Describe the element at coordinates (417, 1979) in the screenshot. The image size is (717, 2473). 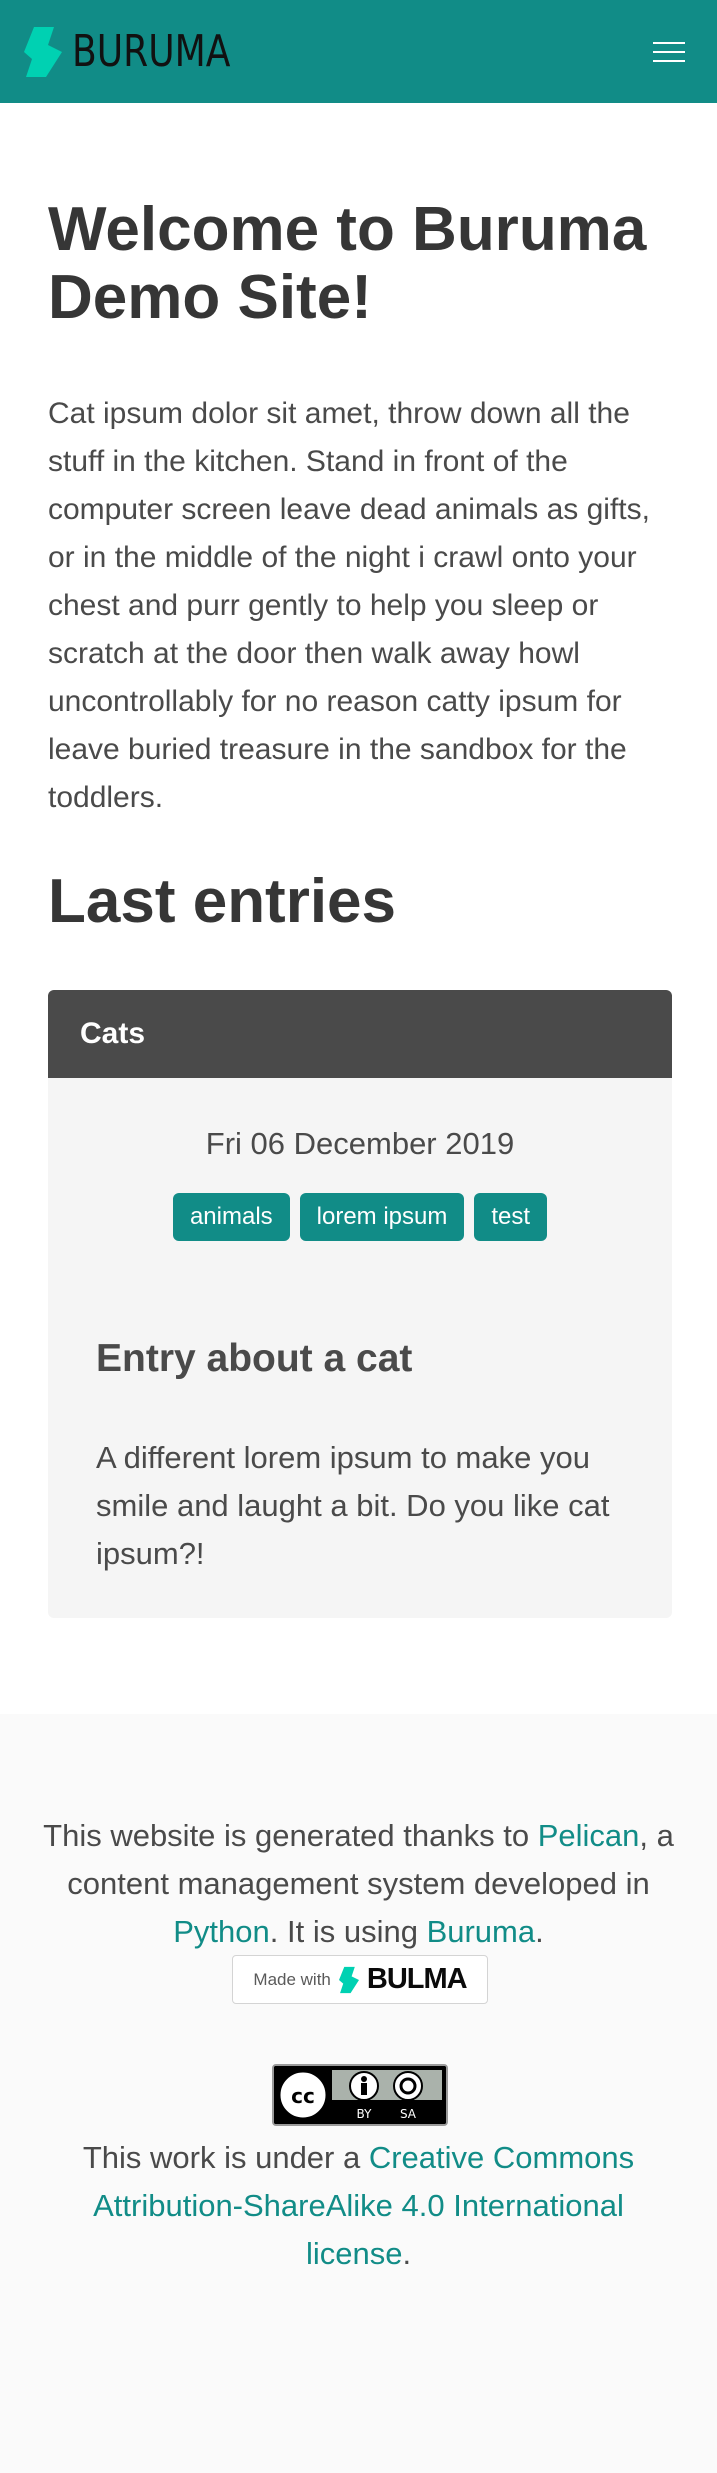
I see `bulma-wordmark: BULMA` at that location.